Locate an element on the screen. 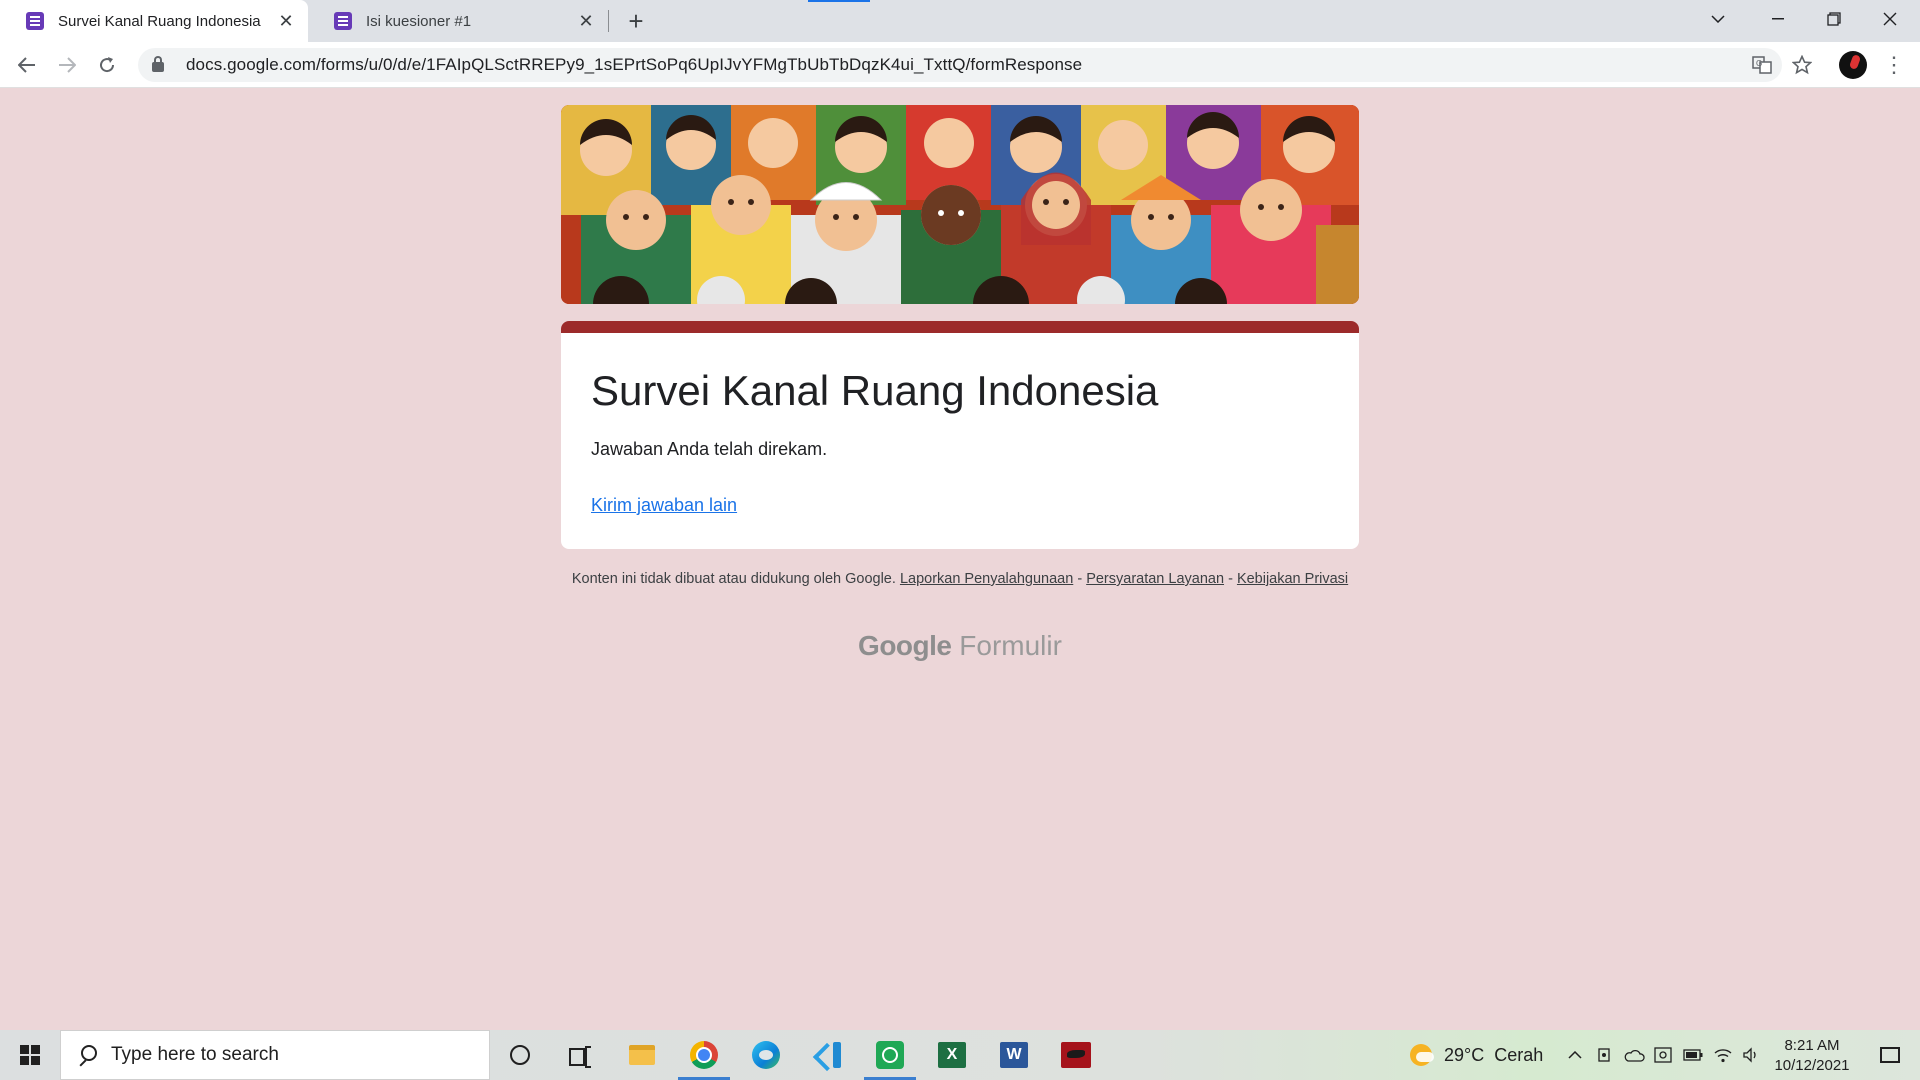 This screenshot has height=1080, width=1920. submit-another-link: Kirim jawaban lain is located at coordinates (664, 505).